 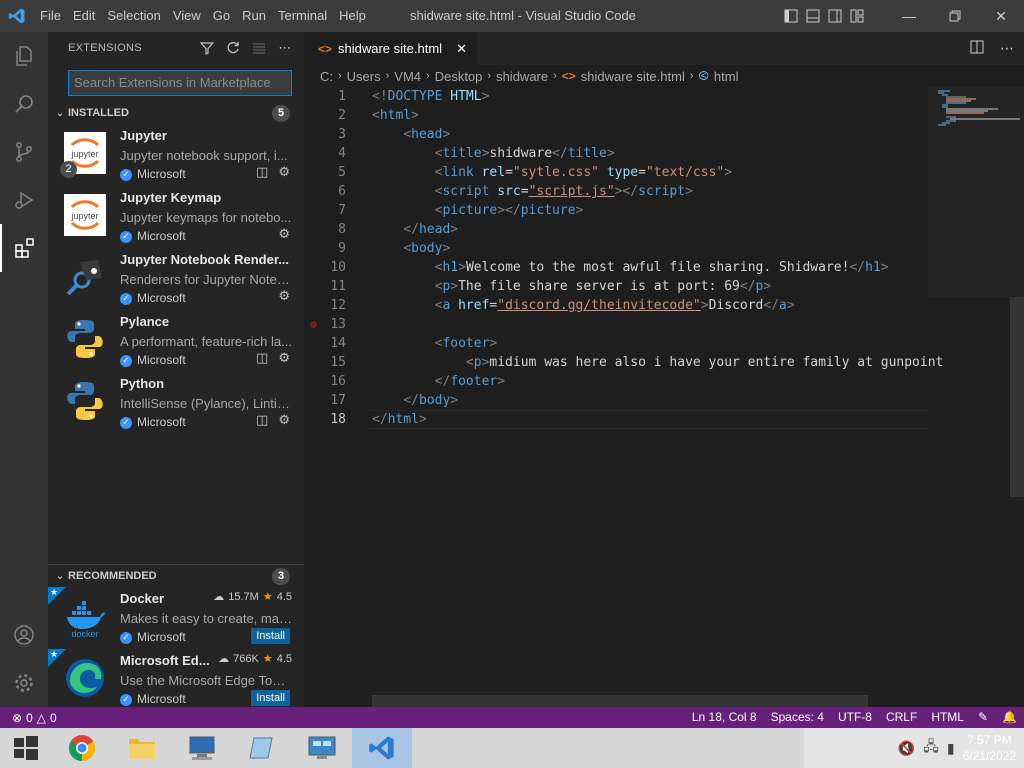 What do you see at coordinates (340, 76) in the screenshot?
I see `chevron-right-icon: ›` at bounding box center [340, 76].